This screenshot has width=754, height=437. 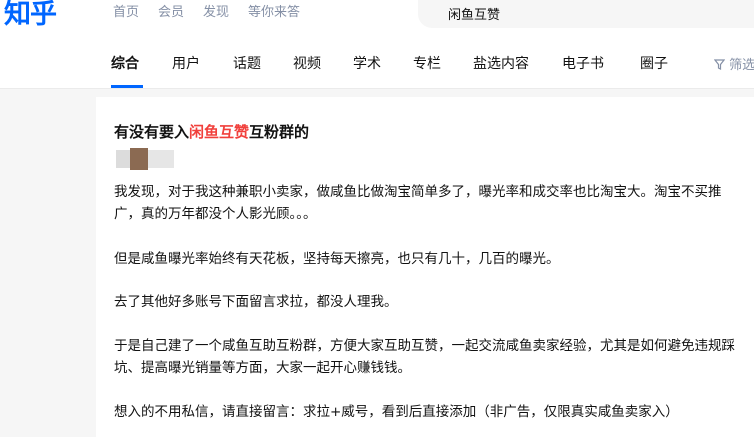 I want to click on author-avatar, so click(x=145, y=159).